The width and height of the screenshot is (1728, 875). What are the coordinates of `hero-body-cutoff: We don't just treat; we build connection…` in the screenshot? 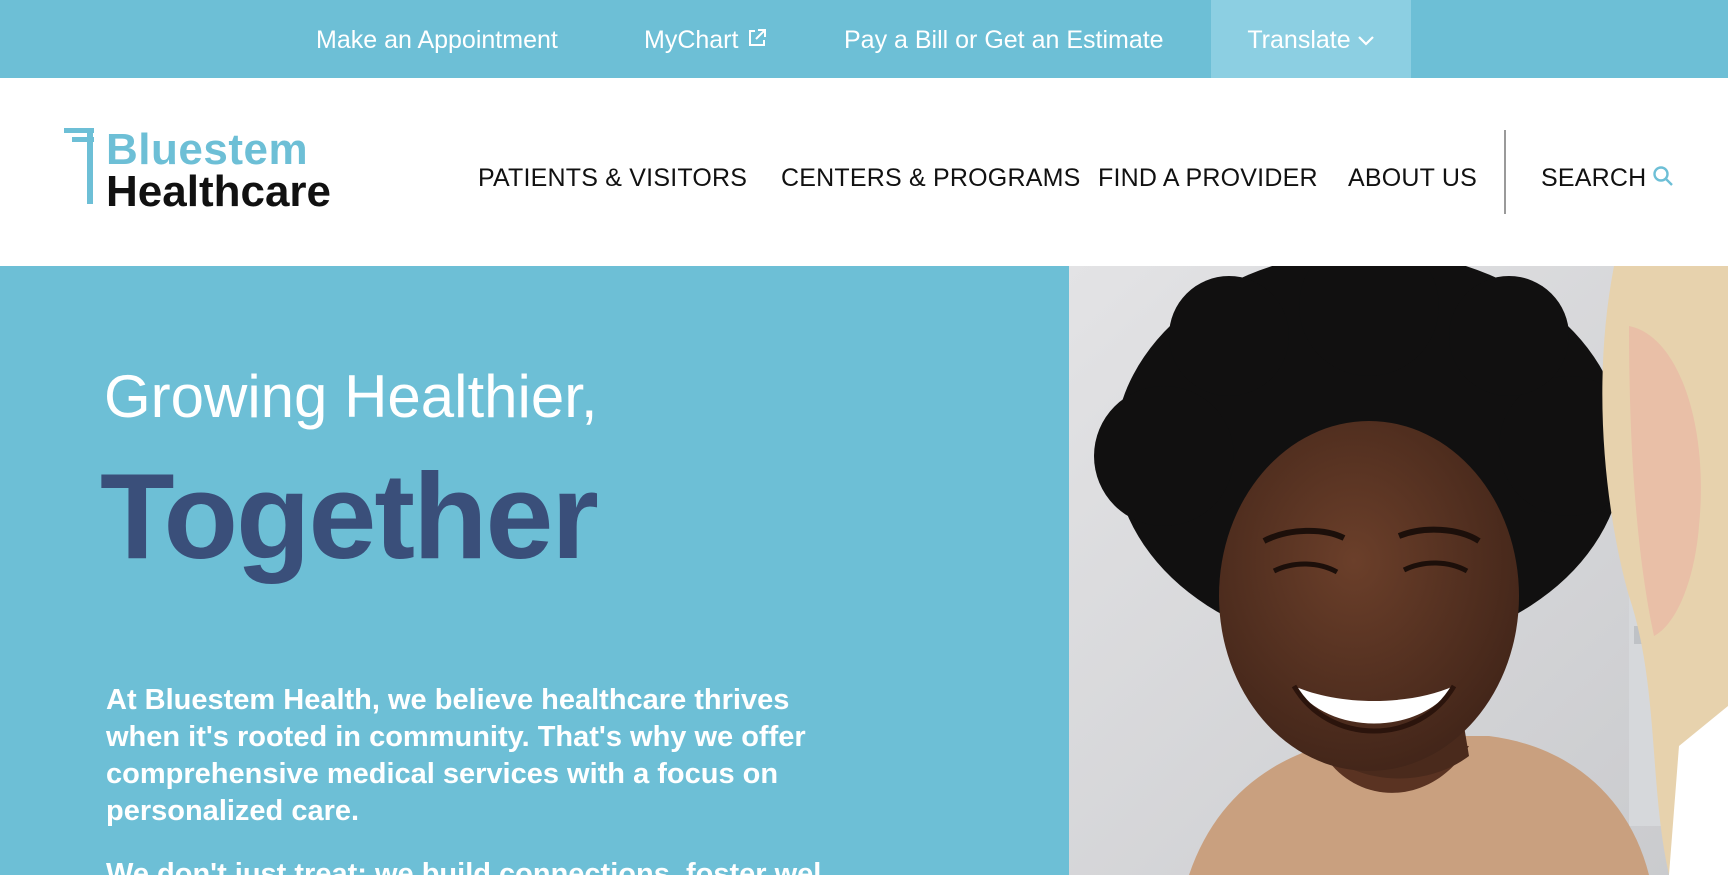 It's located at (464, 866).